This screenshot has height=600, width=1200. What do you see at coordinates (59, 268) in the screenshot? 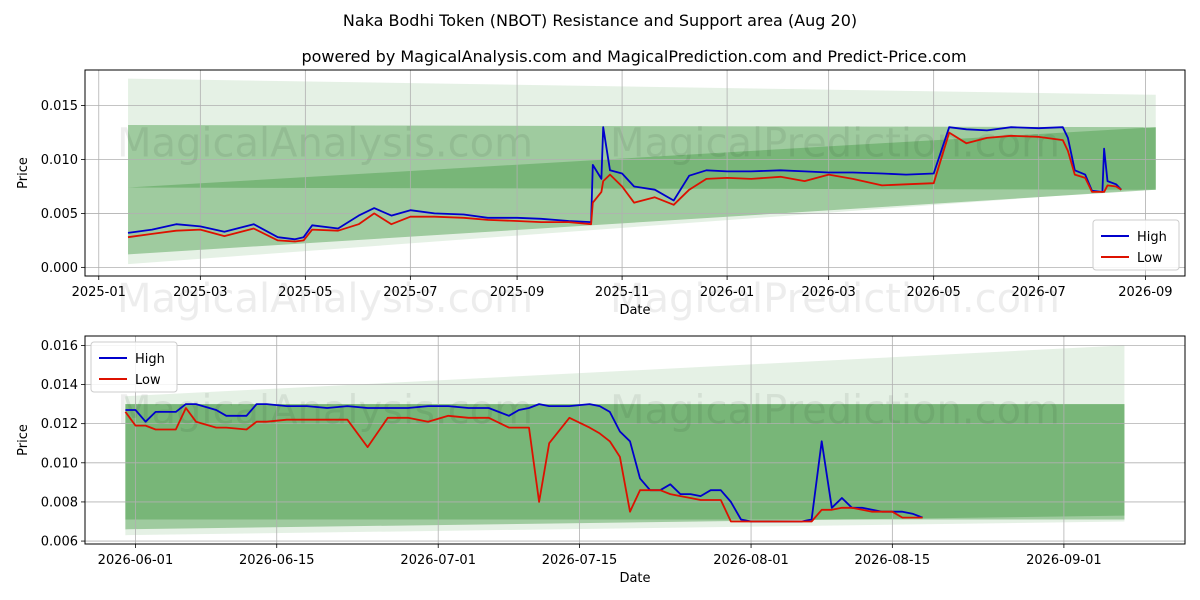
I see `y-tick-label: 0.000` at bounding box center [59, 268].